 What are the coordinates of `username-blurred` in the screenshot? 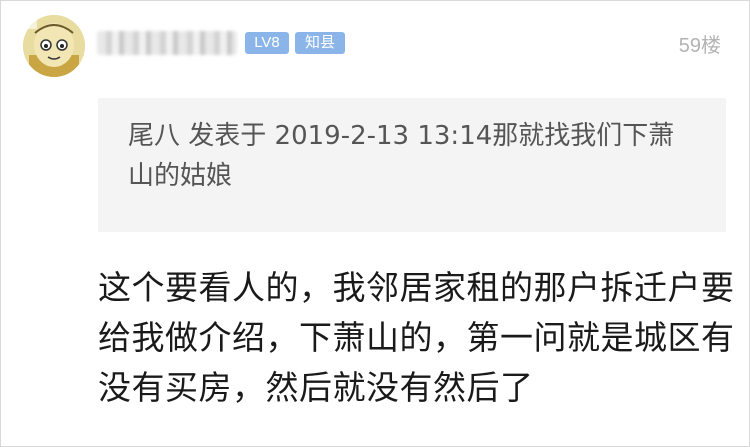 It's located at (167, 43).